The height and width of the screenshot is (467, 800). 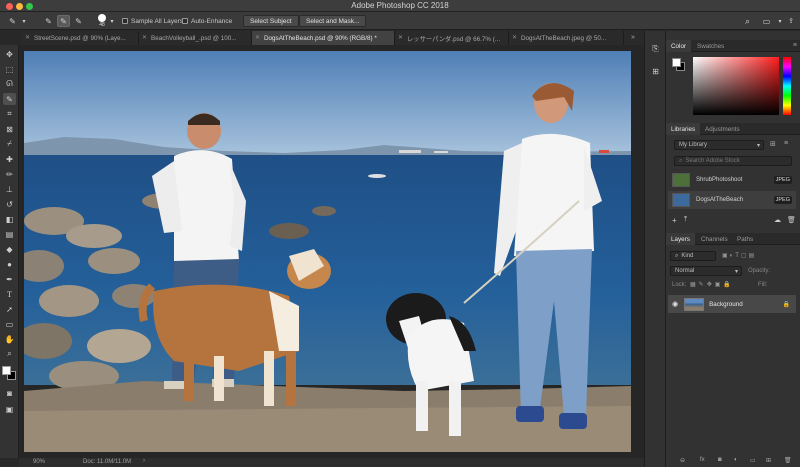 I want to click on document-size: Doc: 11.0M/11.0M, so click(x=107, y=462).